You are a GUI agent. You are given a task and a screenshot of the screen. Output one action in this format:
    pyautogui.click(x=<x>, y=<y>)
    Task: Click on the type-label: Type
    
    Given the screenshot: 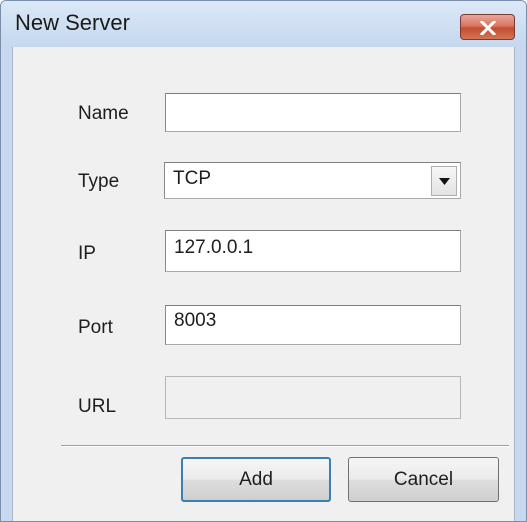 What is the action you would take?
    pyautogui.click(x=99, y=181)
    